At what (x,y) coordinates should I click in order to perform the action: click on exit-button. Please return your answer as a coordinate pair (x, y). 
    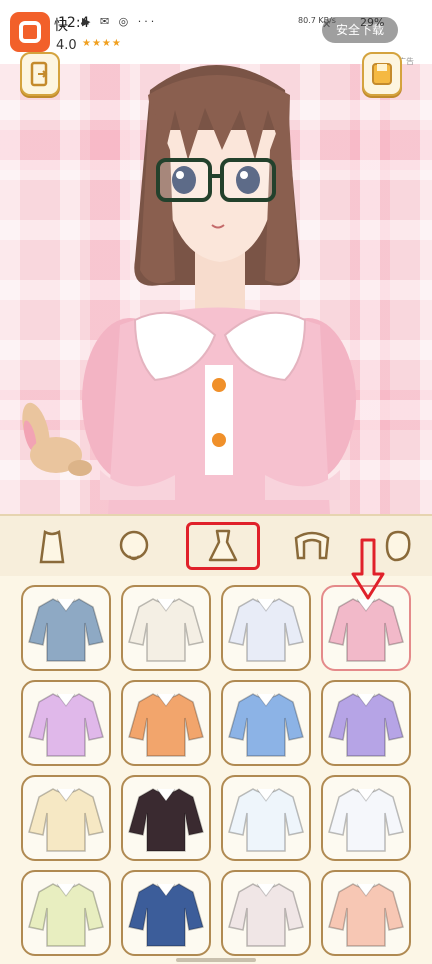
    Looking at the image, I should click on (40, 74).